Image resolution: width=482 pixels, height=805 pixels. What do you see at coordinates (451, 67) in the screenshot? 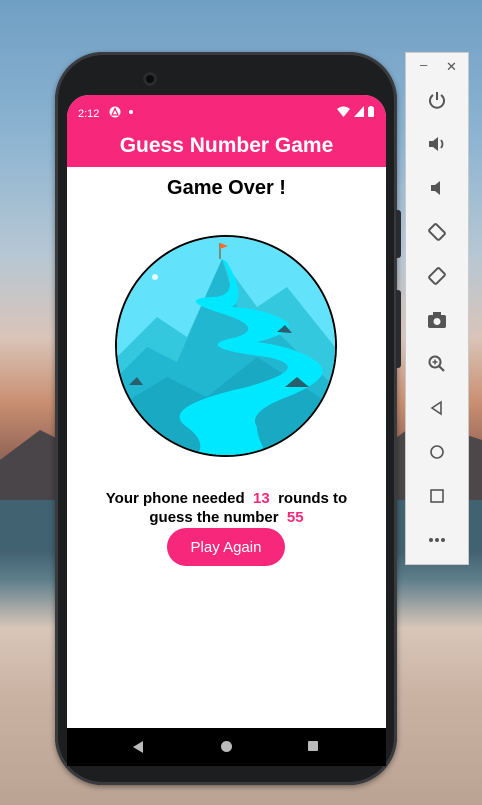
I see `close-icon: ✕` at bounding box center [451, 67].